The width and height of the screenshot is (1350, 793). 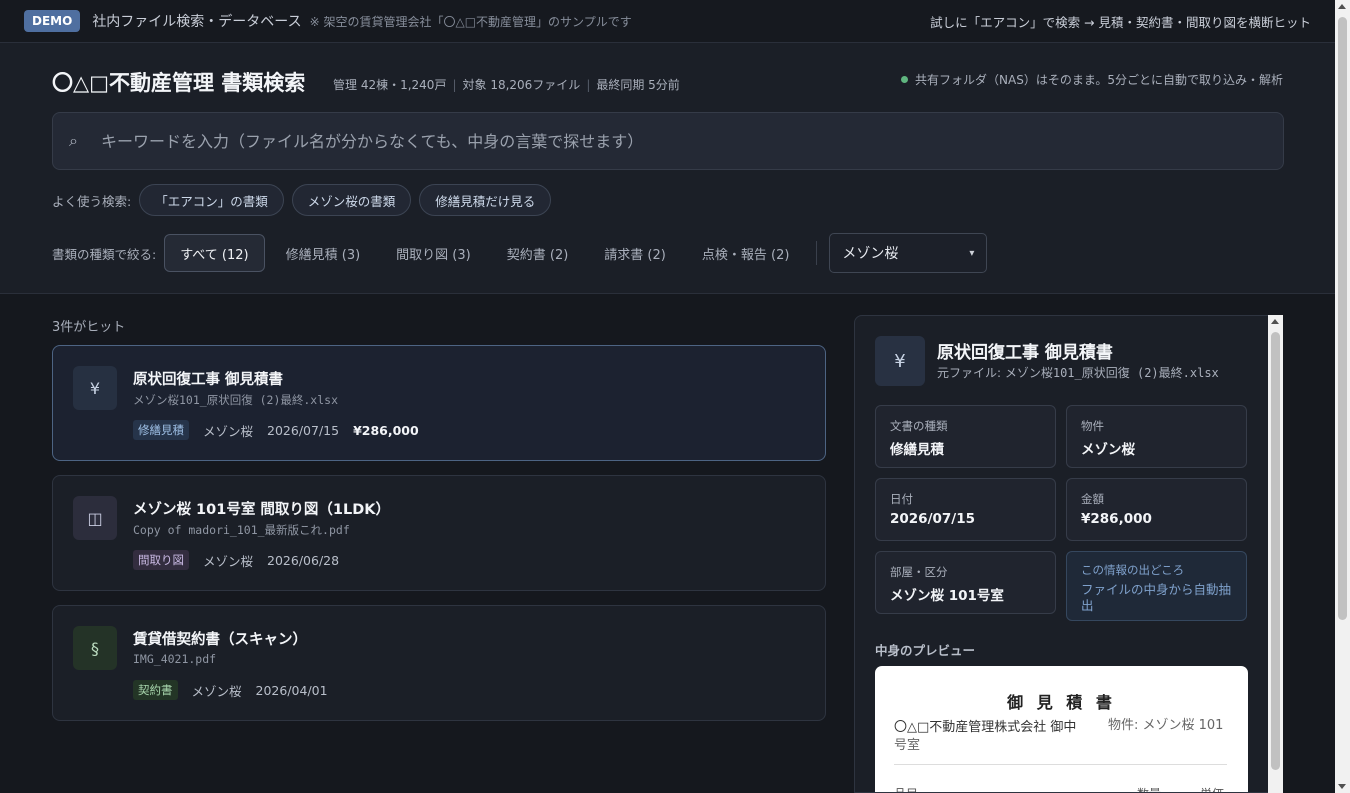 I want to click on filter-tab-invoice: 請求書 (2), so click(x=635, y=253).